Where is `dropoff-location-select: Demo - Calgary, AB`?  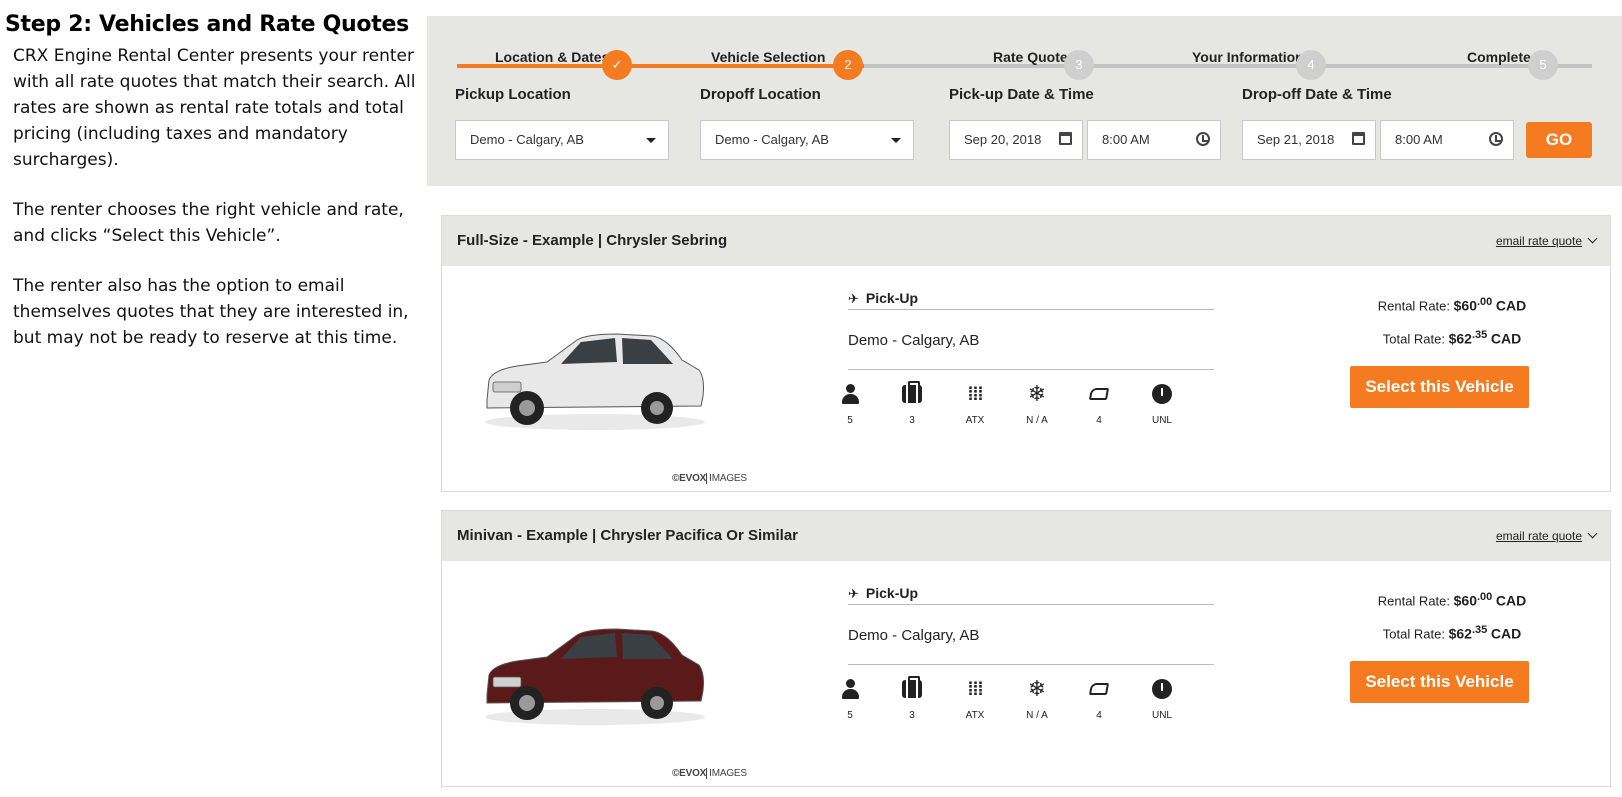
dropoff-location-select: Demo - Calgary, AB is located at coordinates (807, 140).